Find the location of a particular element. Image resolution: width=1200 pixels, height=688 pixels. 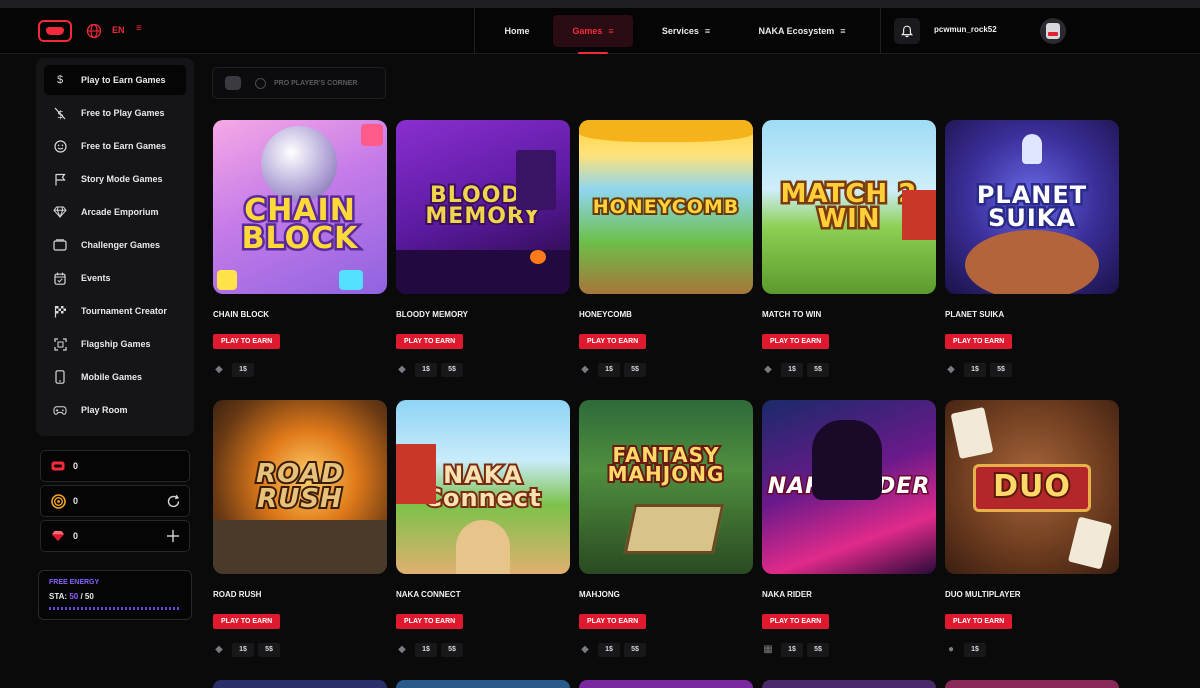

plus-icon is located at coordinates (173, 536).